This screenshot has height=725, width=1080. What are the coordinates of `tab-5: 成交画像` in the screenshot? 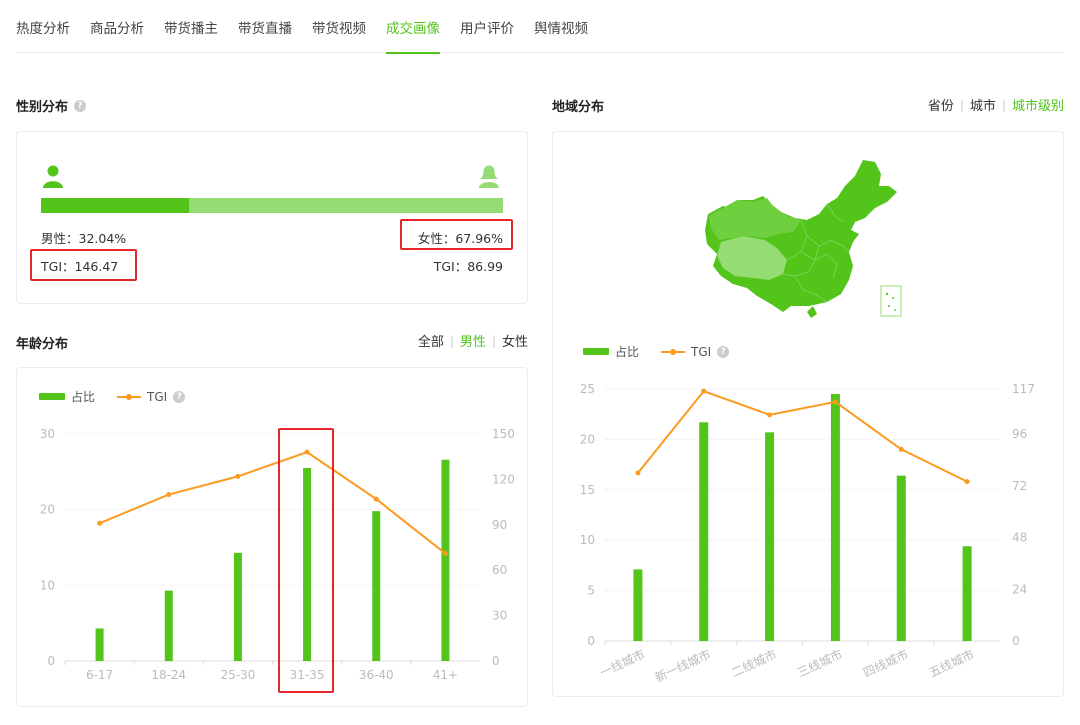 It's located at (413, 27).